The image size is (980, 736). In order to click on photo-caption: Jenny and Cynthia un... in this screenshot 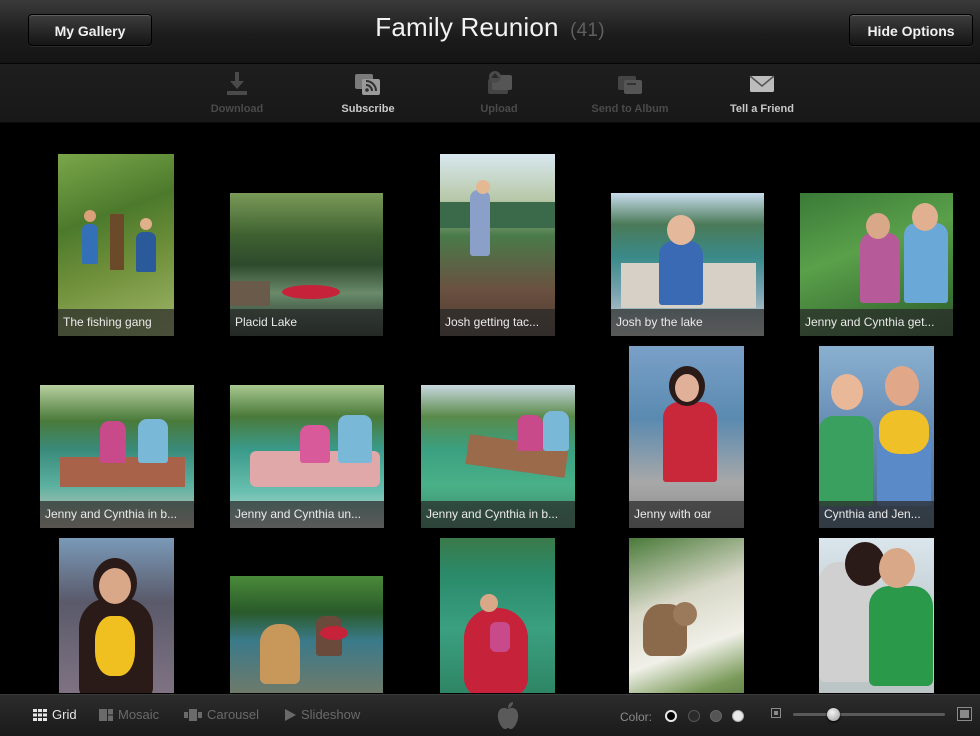, I will do `click(307, 514)`.